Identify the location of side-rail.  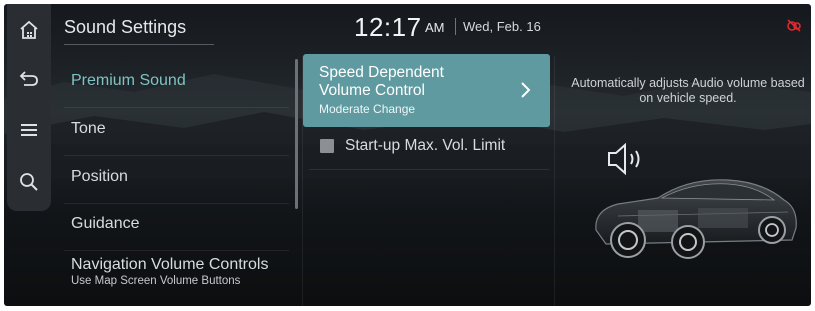
(29, 107).